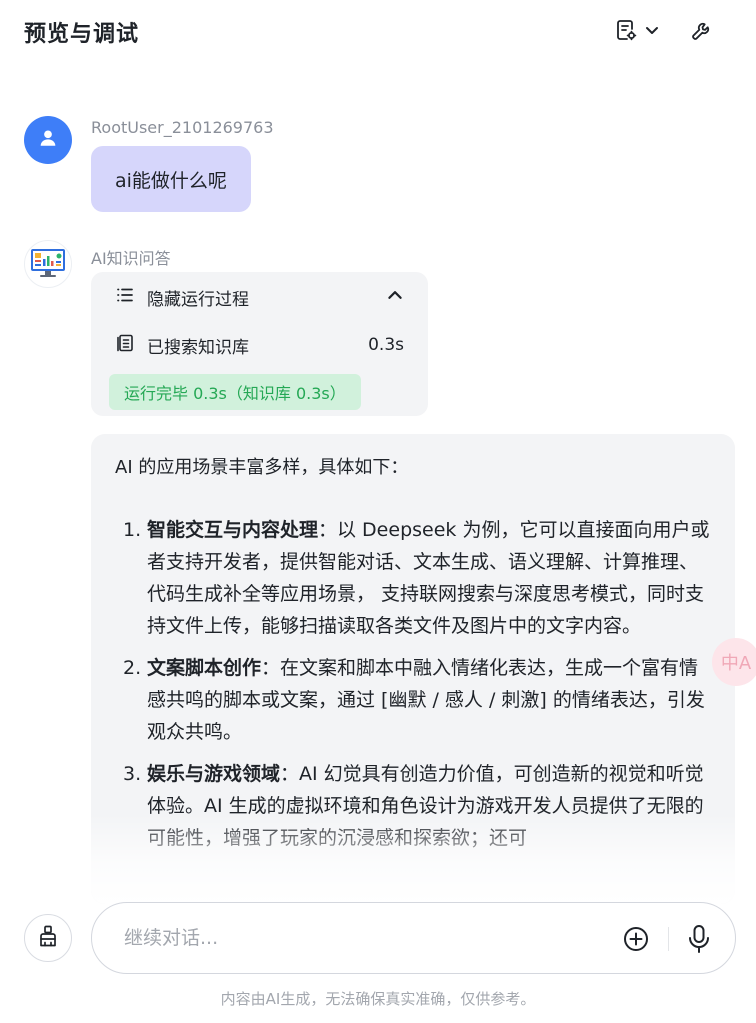 This screenshot has height=1023, width=756. I want to click on chat-composer, so click(413, 938).